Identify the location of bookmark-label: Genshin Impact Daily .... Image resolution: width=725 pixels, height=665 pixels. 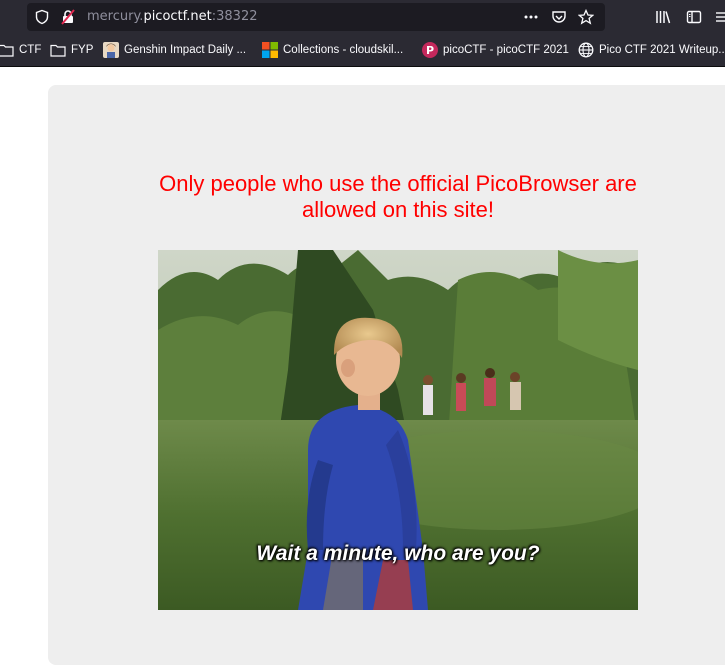
(185, 50).